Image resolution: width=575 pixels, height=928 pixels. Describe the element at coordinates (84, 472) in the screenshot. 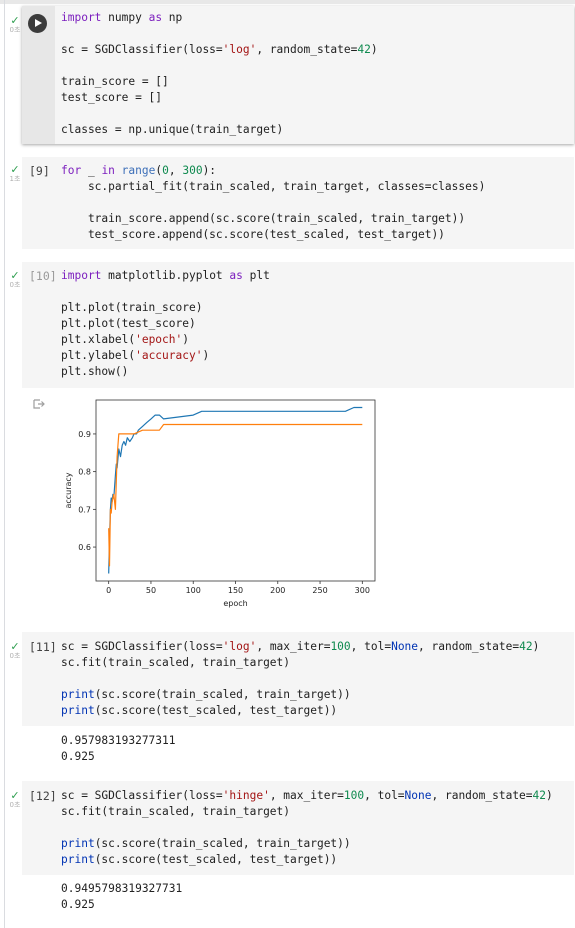

I see `y-tick-label: 0.8` at that location.